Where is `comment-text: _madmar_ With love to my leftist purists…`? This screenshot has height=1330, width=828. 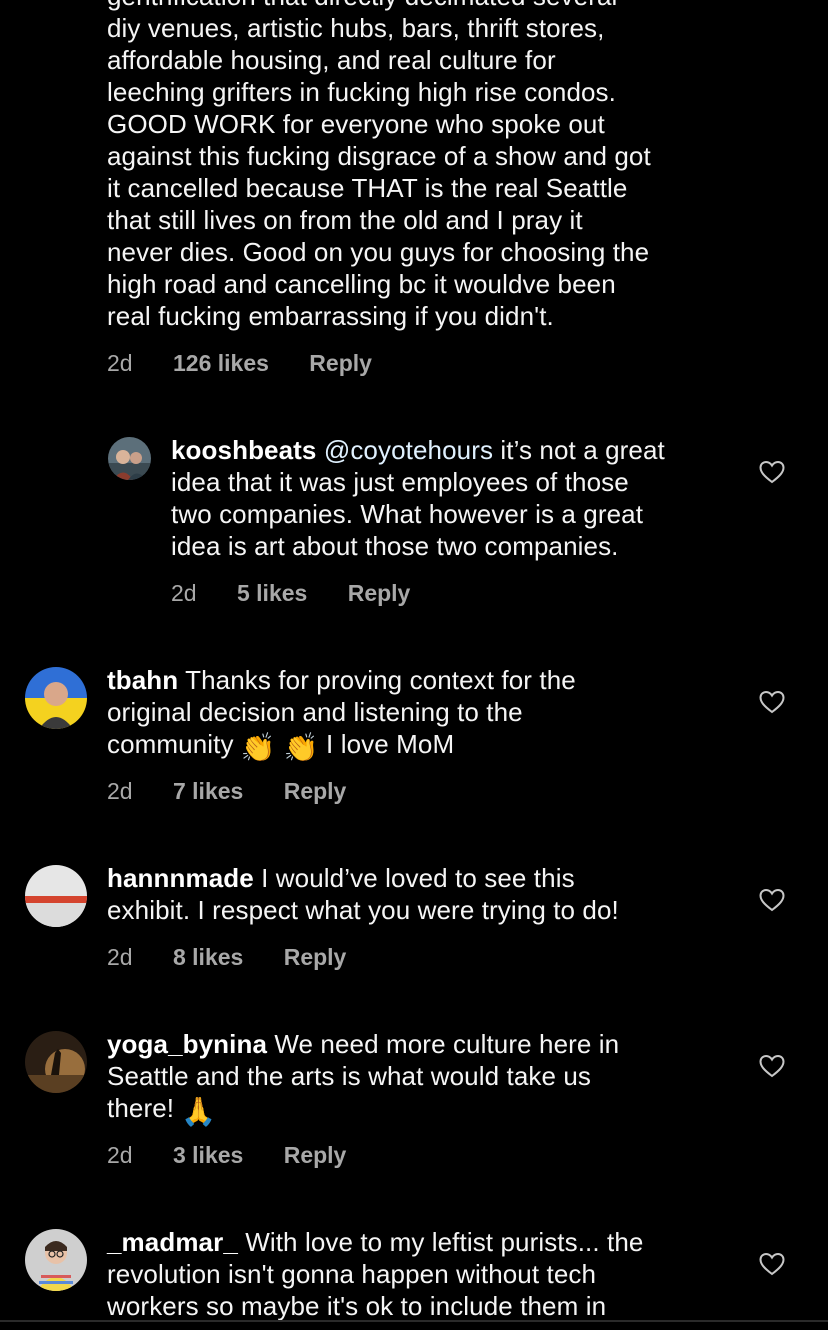
comment-text: _madmar_ With love to my leftist purists… is located at coordinates (375, 1274).